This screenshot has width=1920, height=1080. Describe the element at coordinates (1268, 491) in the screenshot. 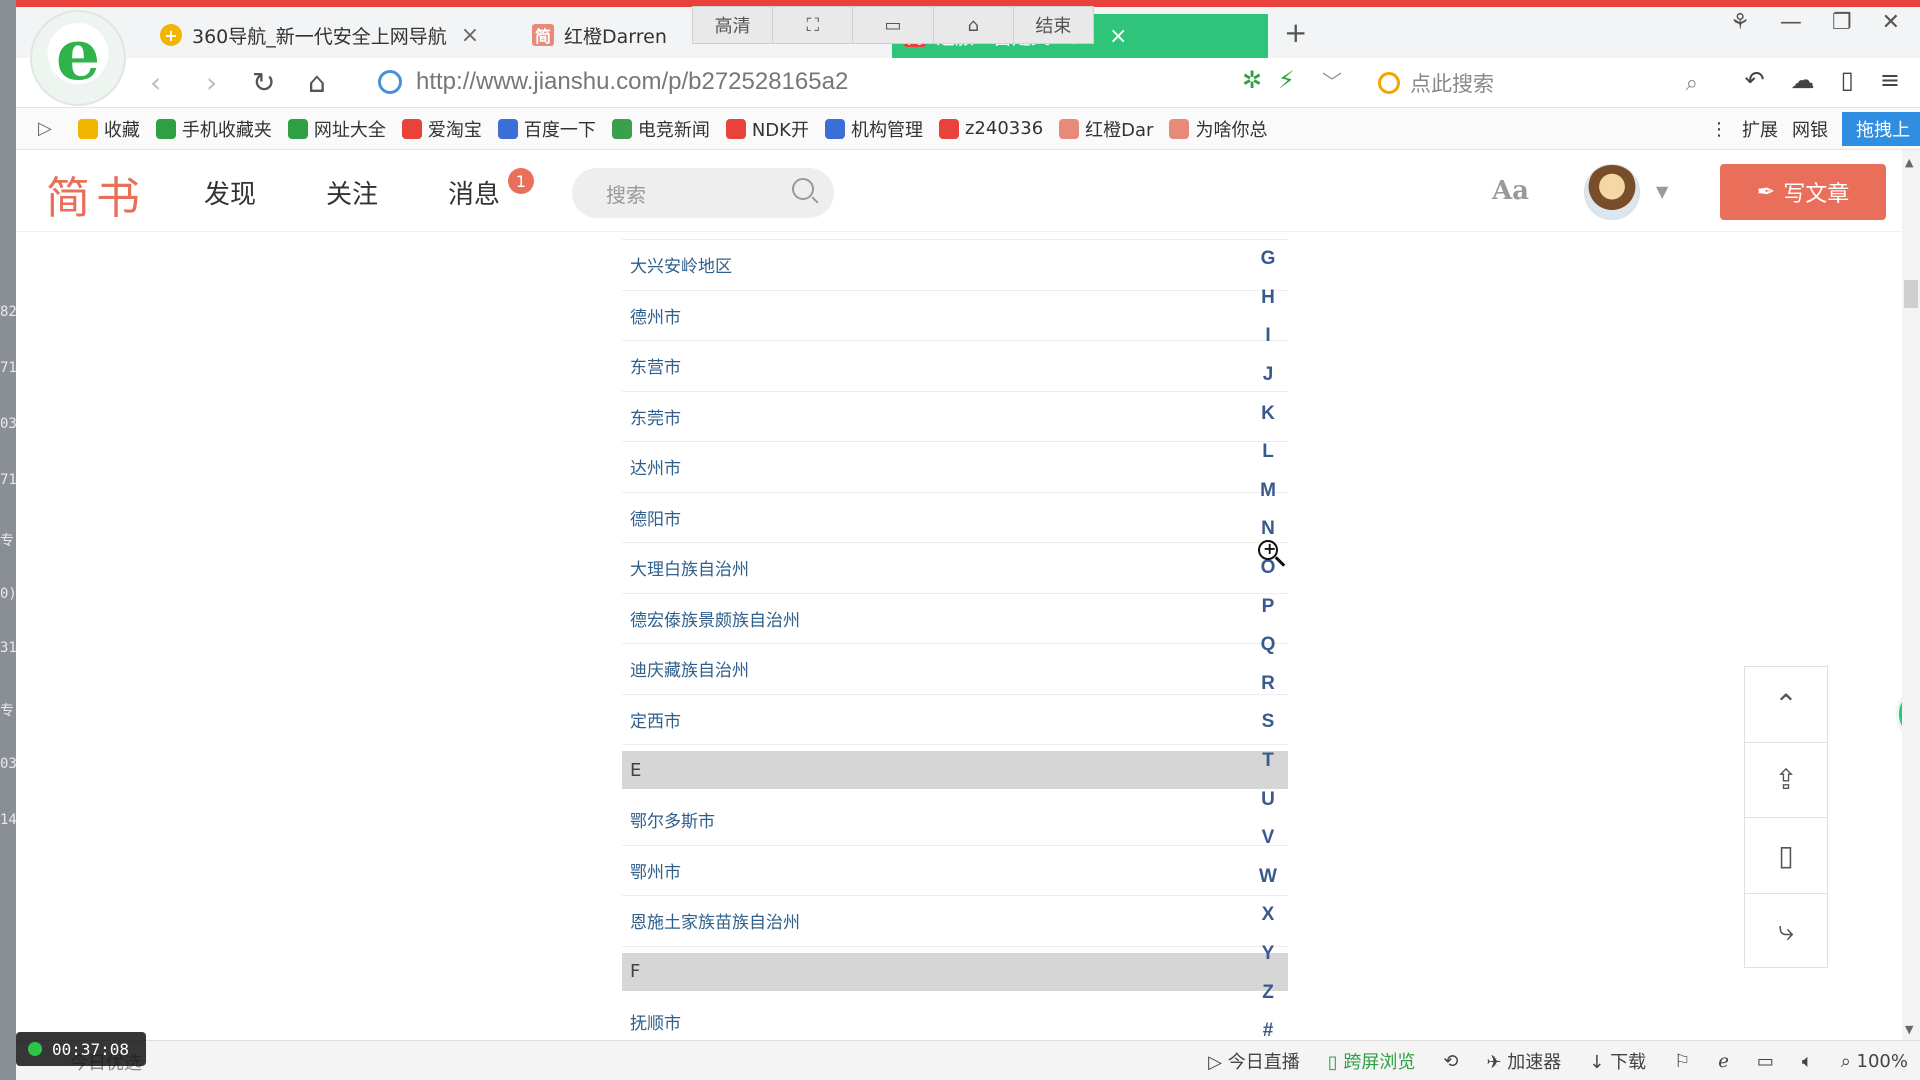

I see `alphabet-letter: M` at that location.